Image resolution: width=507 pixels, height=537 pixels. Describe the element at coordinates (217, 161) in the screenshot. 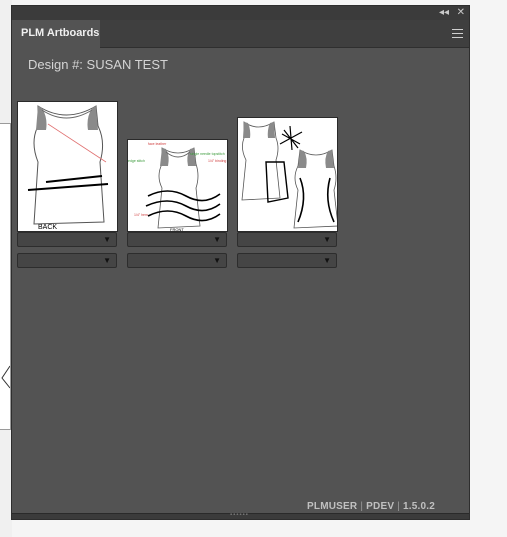

I see `annotation-note: 1/4" binding` at that location.